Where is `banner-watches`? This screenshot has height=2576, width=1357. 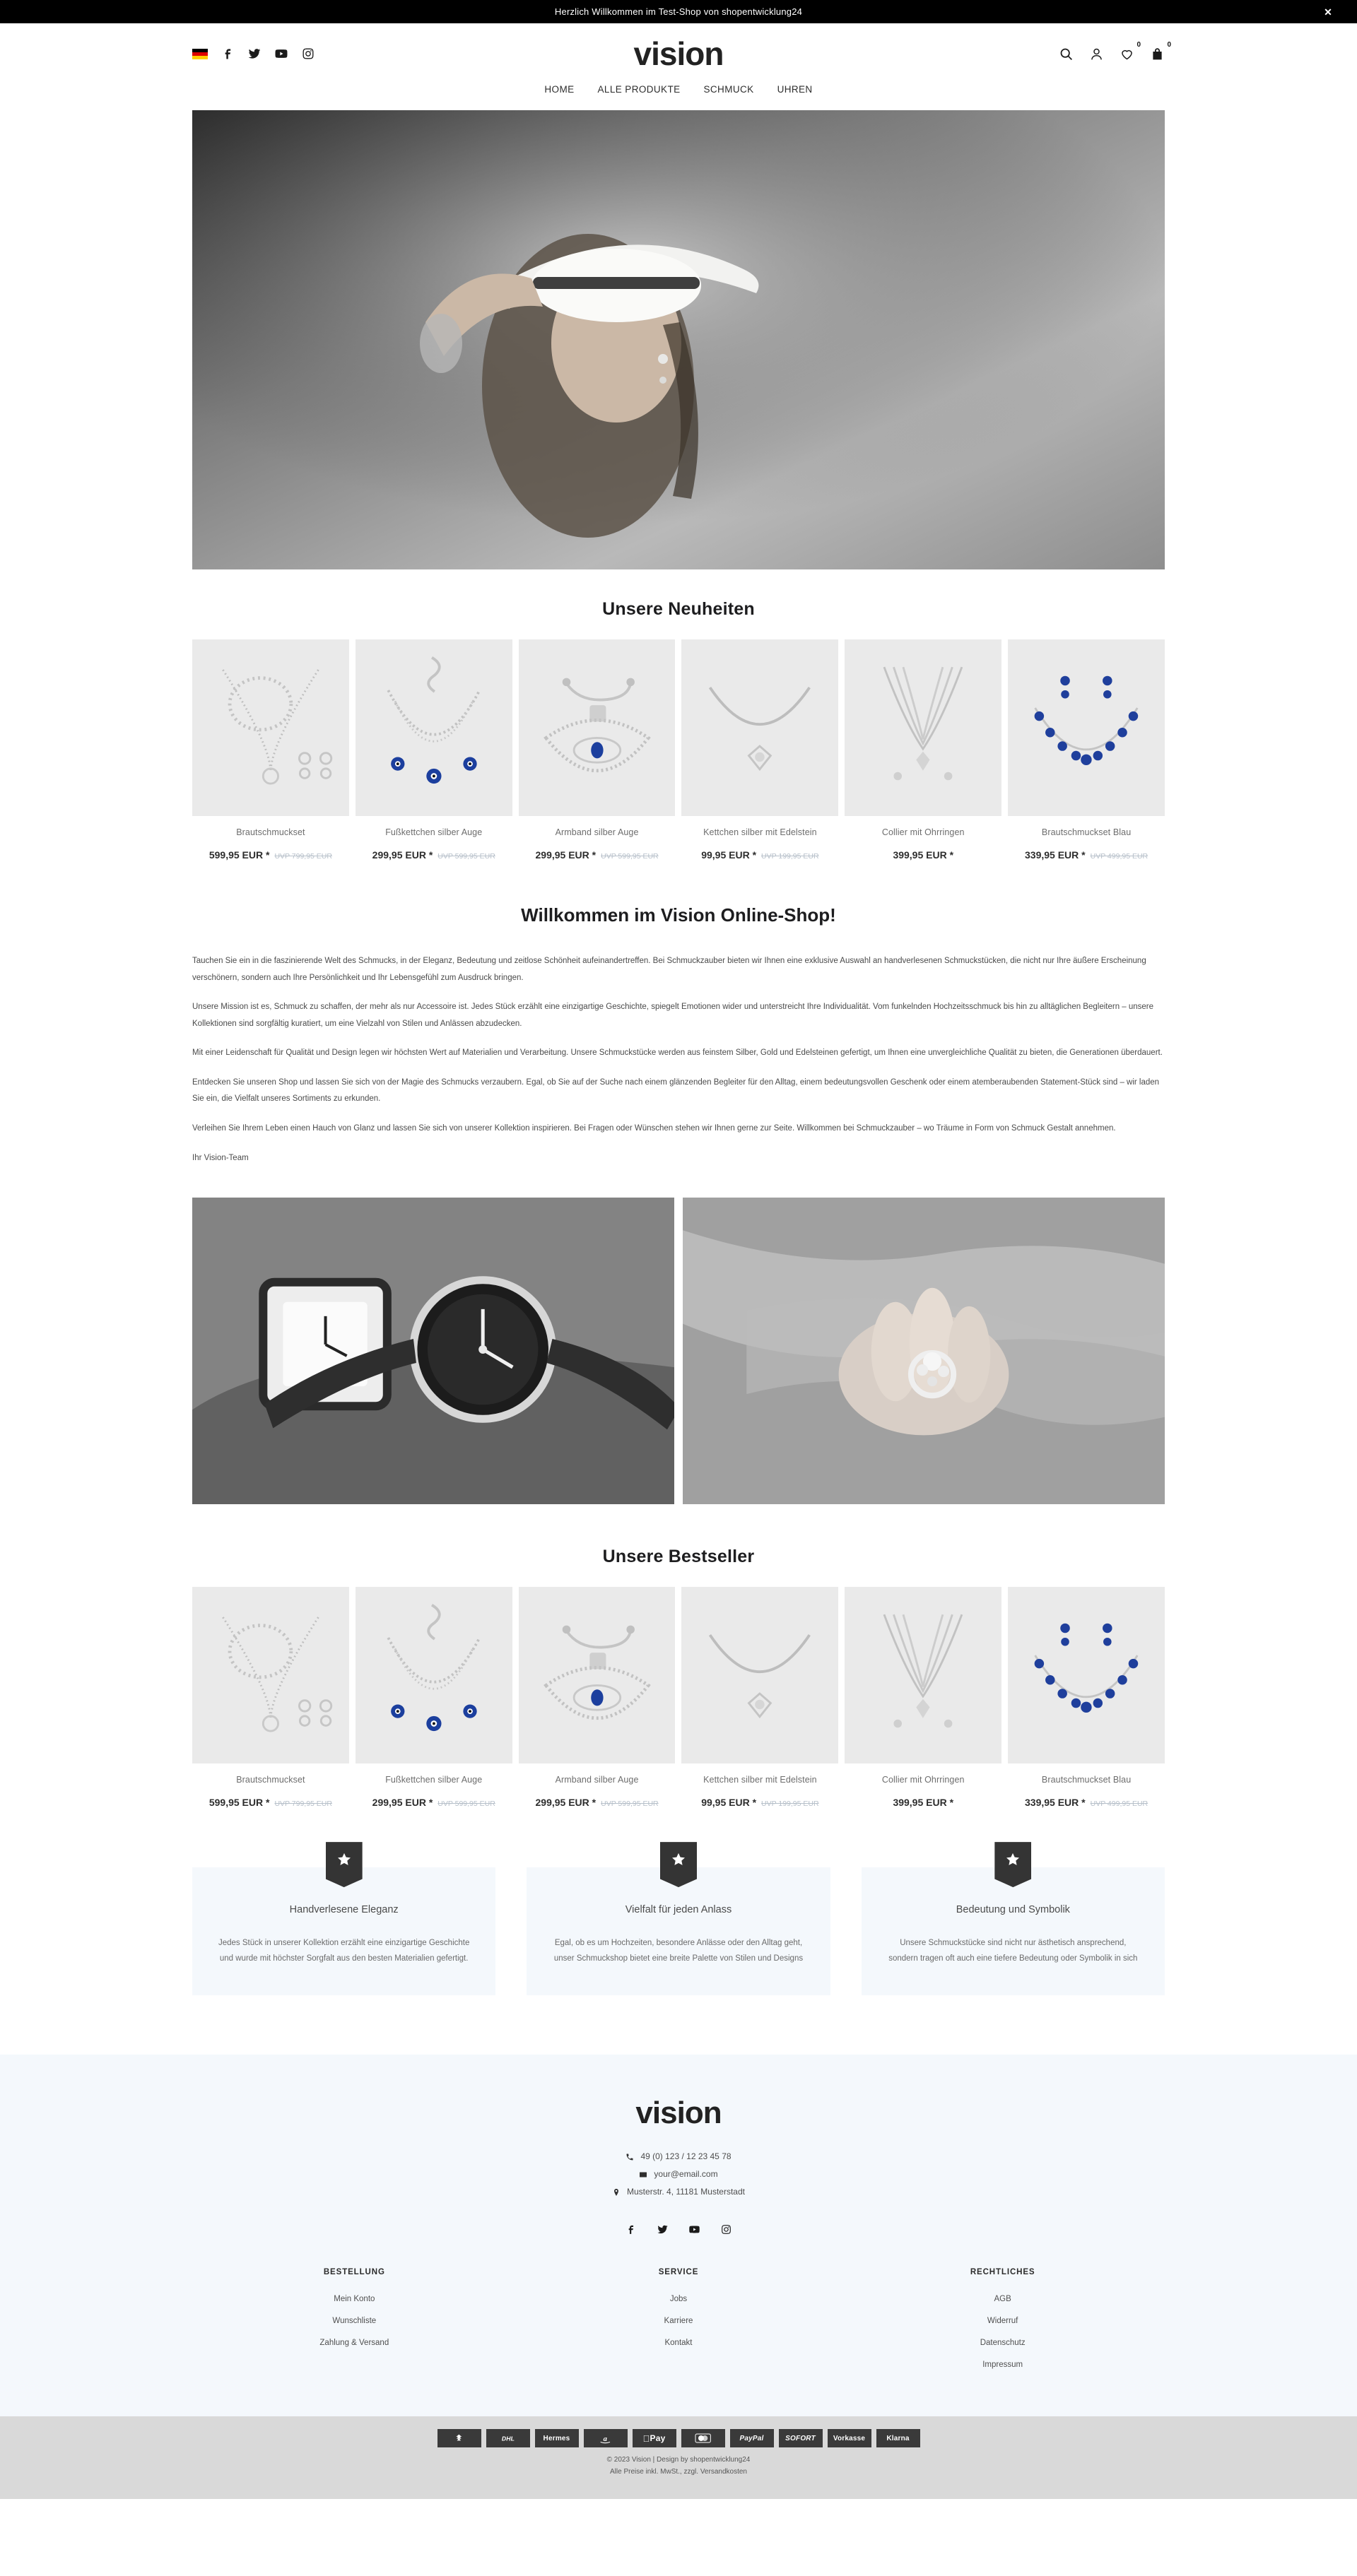
banner-watches is located at coordinates (433, 1351).